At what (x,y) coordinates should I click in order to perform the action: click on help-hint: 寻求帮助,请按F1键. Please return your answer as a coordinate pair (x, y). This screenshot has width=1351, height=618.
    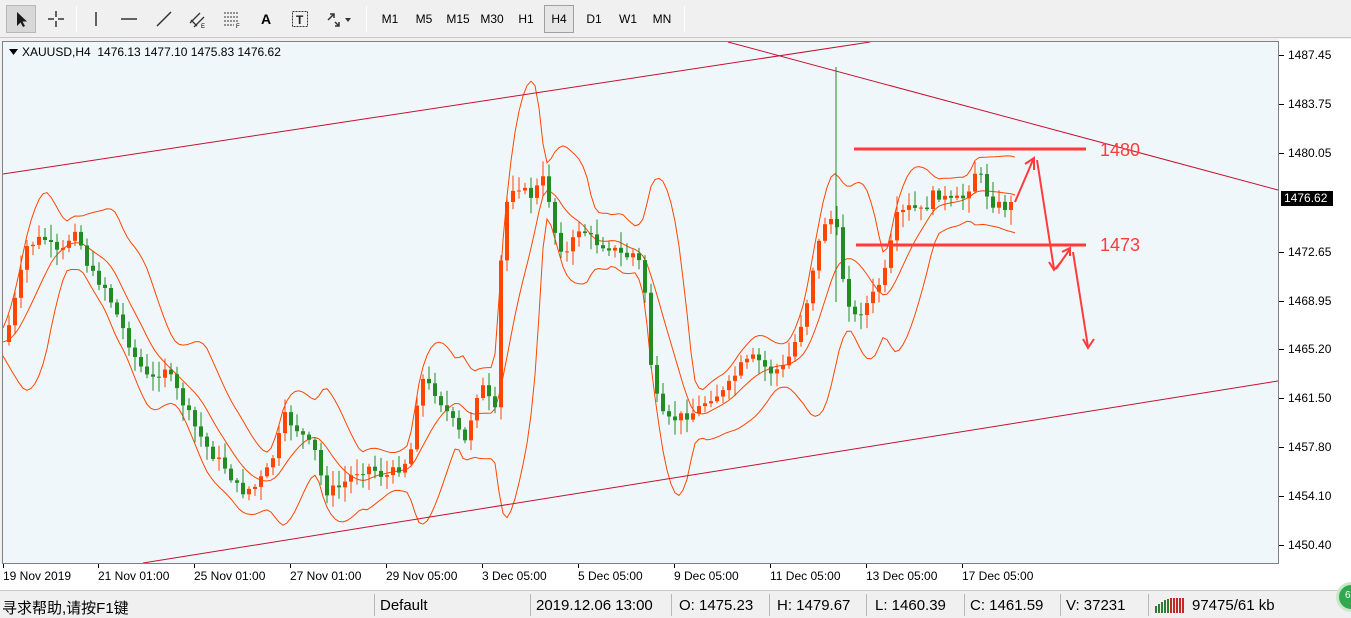
    Looking at the image, I should click on (65, 608).